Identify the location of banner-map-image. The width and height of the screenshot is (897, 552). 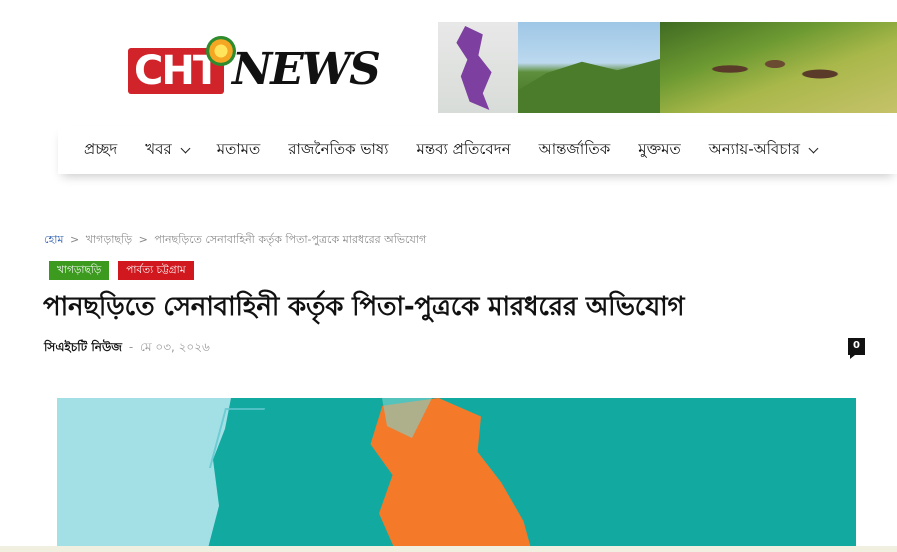
(478, 67).